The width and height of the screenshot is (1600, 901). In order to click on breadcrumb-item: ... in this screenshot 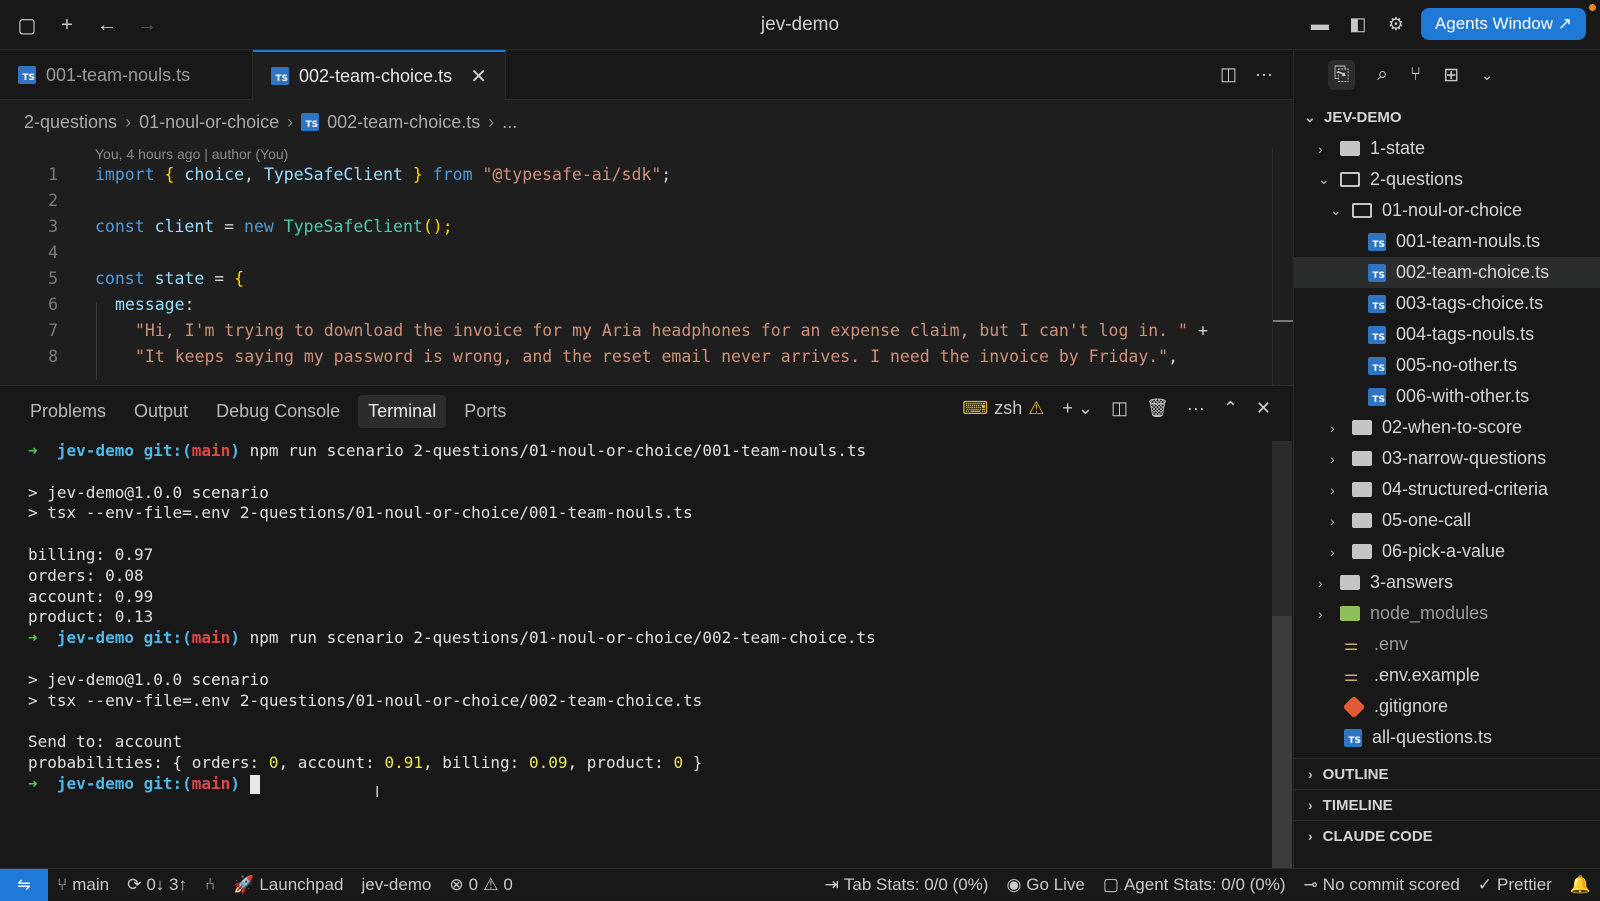, I will do `click(509, 122)`.